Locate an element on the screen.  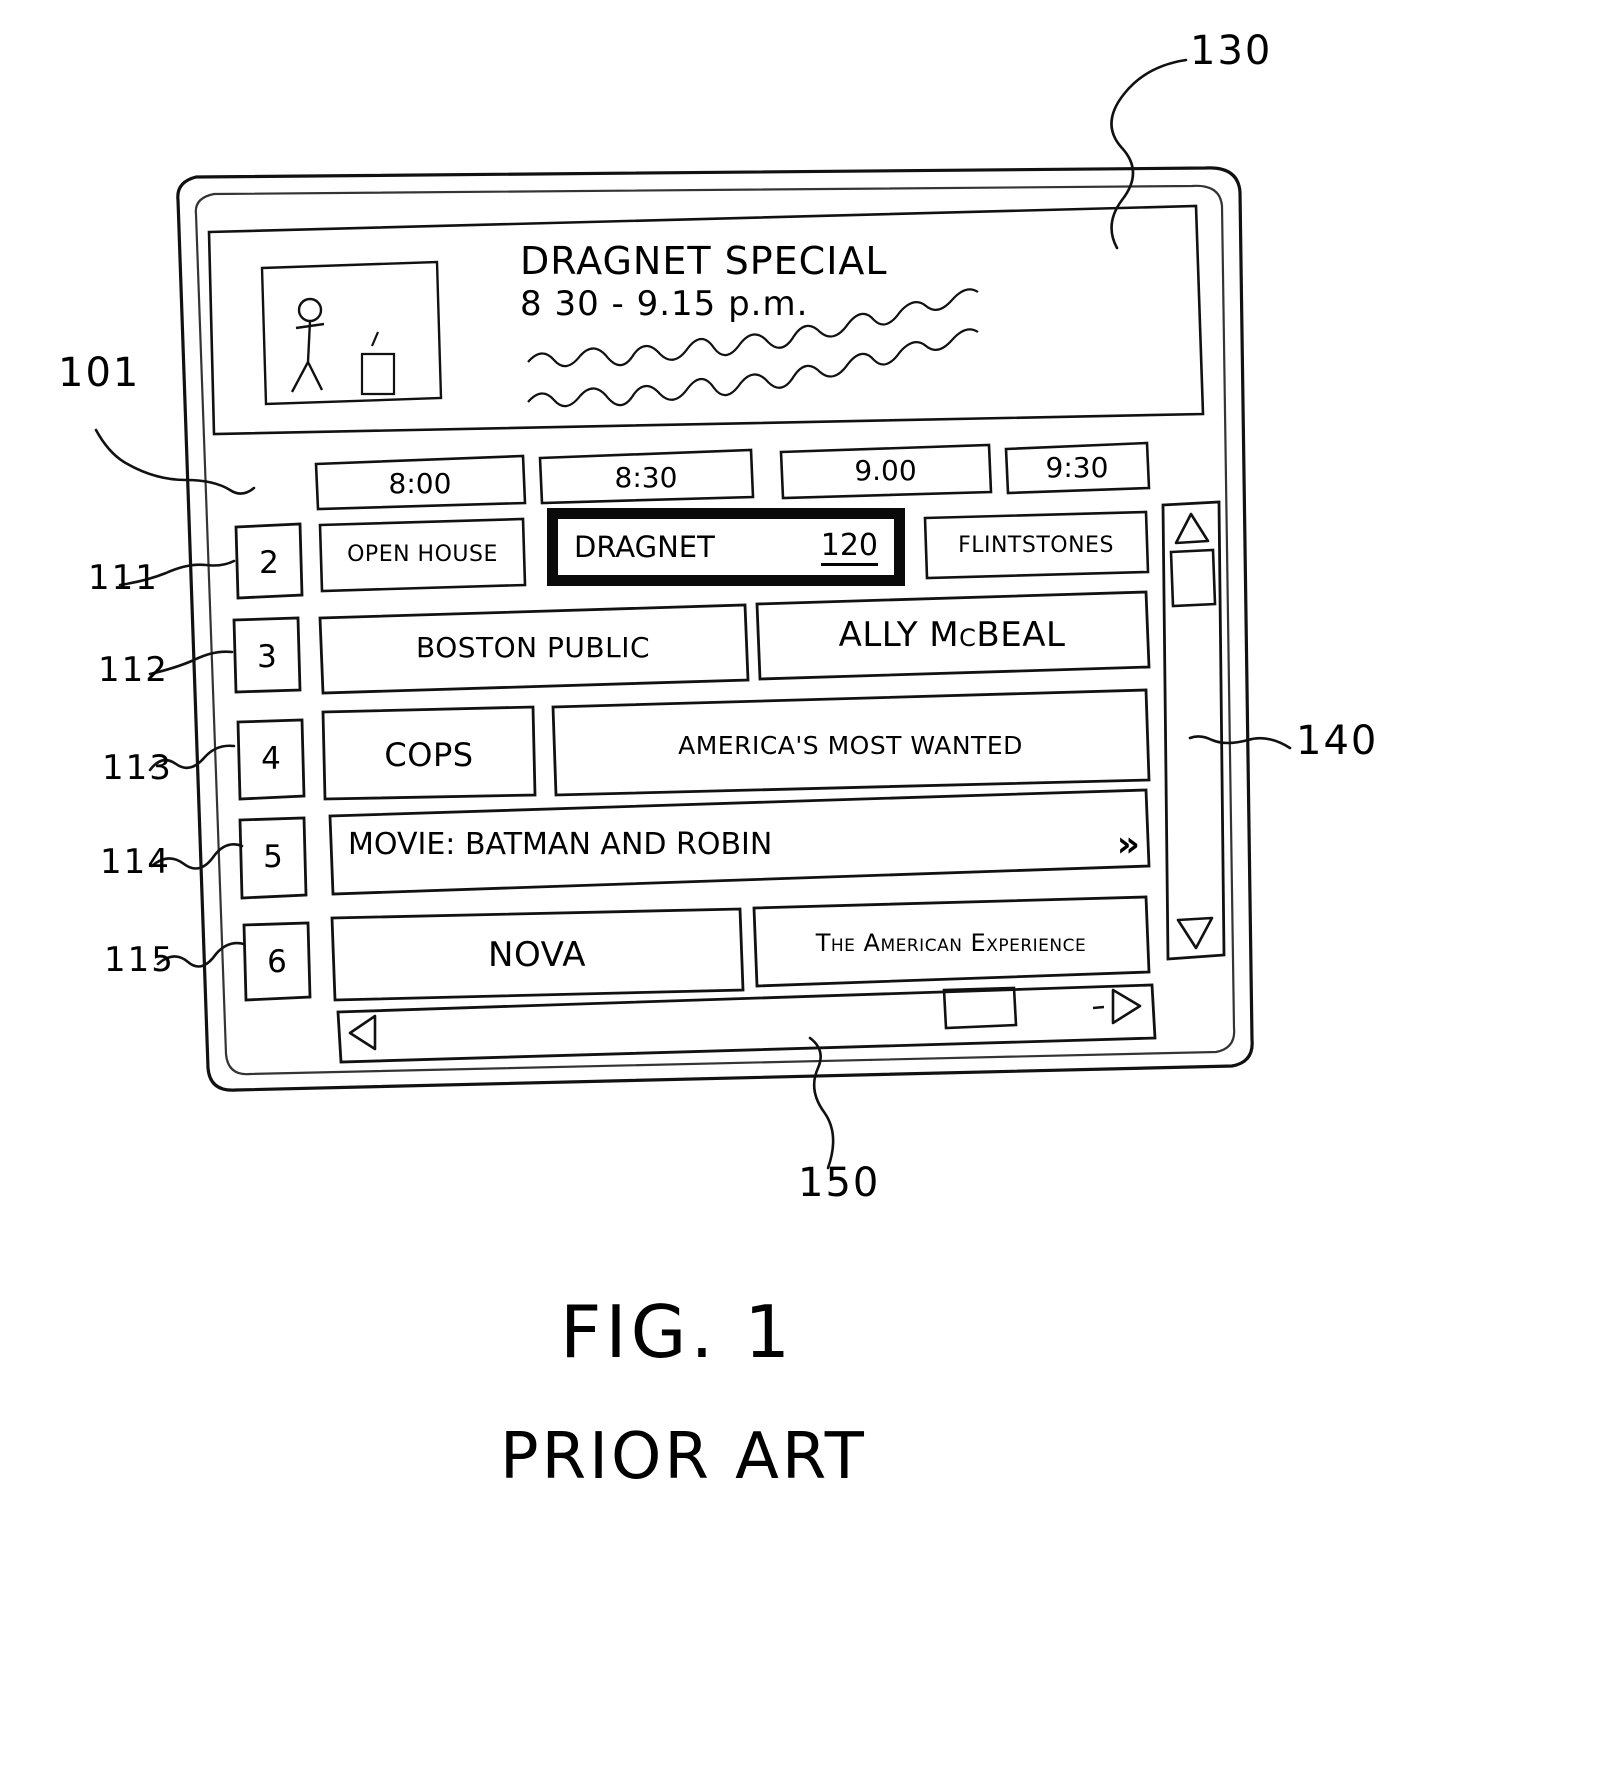
reference-numeral-101: 101 is located at coordinates (99, 373).